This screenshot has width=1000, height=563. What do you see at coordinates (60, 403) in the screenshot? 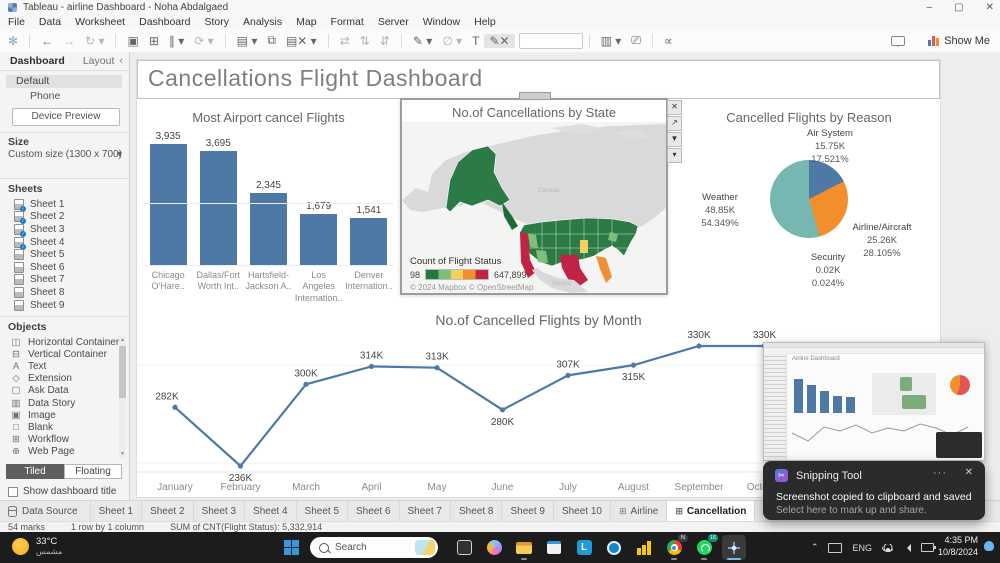
I see `object-item-data-story: ▥ Data Story` at bounding box center [60, 403].